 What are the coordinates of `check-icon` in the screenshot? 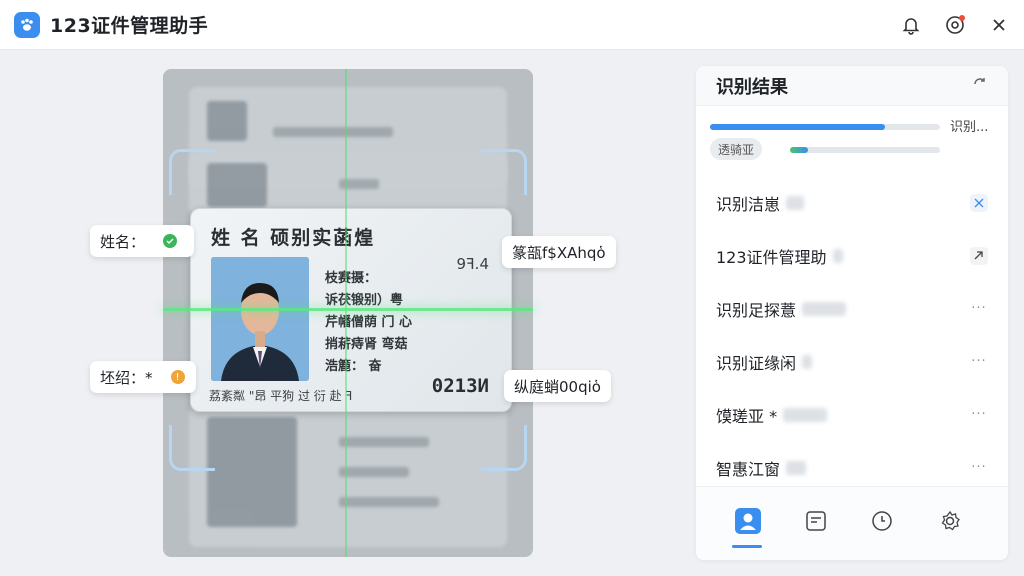 It's located at (170, 241).